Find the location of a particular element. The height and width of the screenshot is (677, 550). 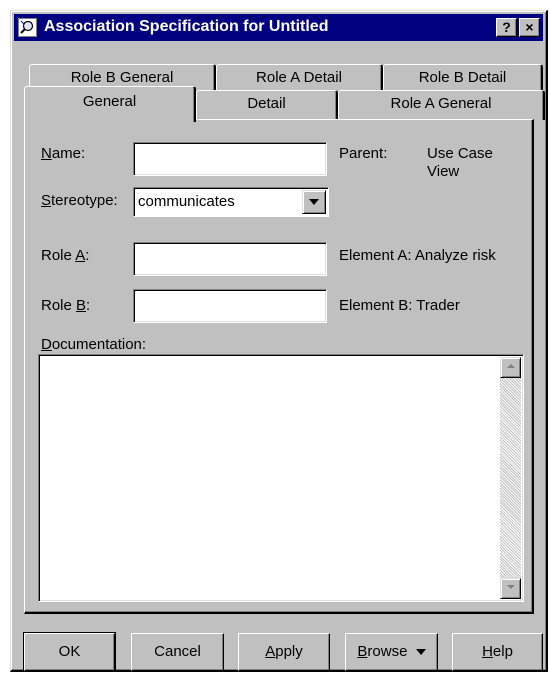

role-a-label: Role A: is located at coordinates (65, 255).